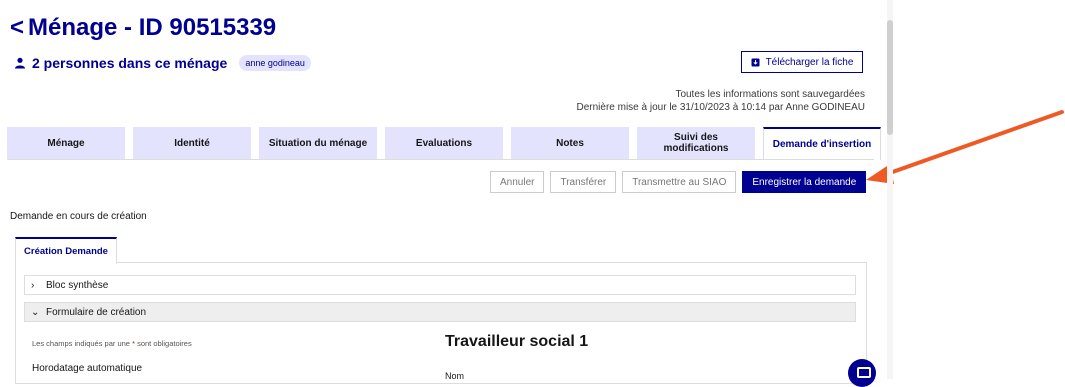 The image size is (1065, 387). I want to click on chevron-right-icon: ›, so click(33, 285).